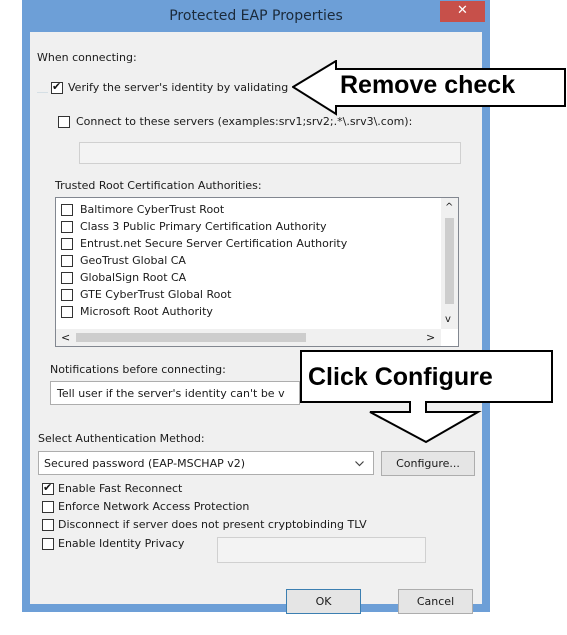  What do you see at coordinates (321, 550) in the screenshot?
I see `identity-privacy-input` at bounding box center [321, 550].